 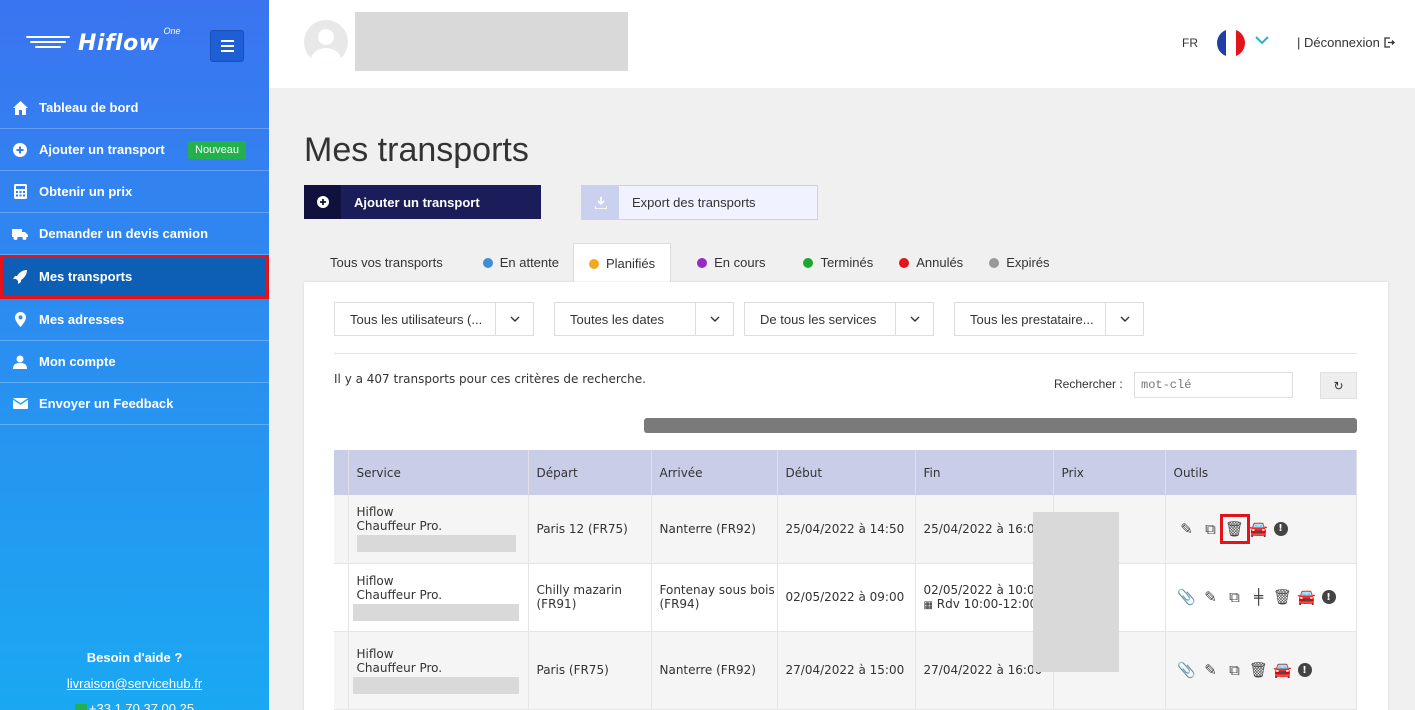 What do you see at coordinates (124, 233) in the screenshot?
I see `sidebar-item-label: Demander un devis camion` at bounding box center [124, 233].